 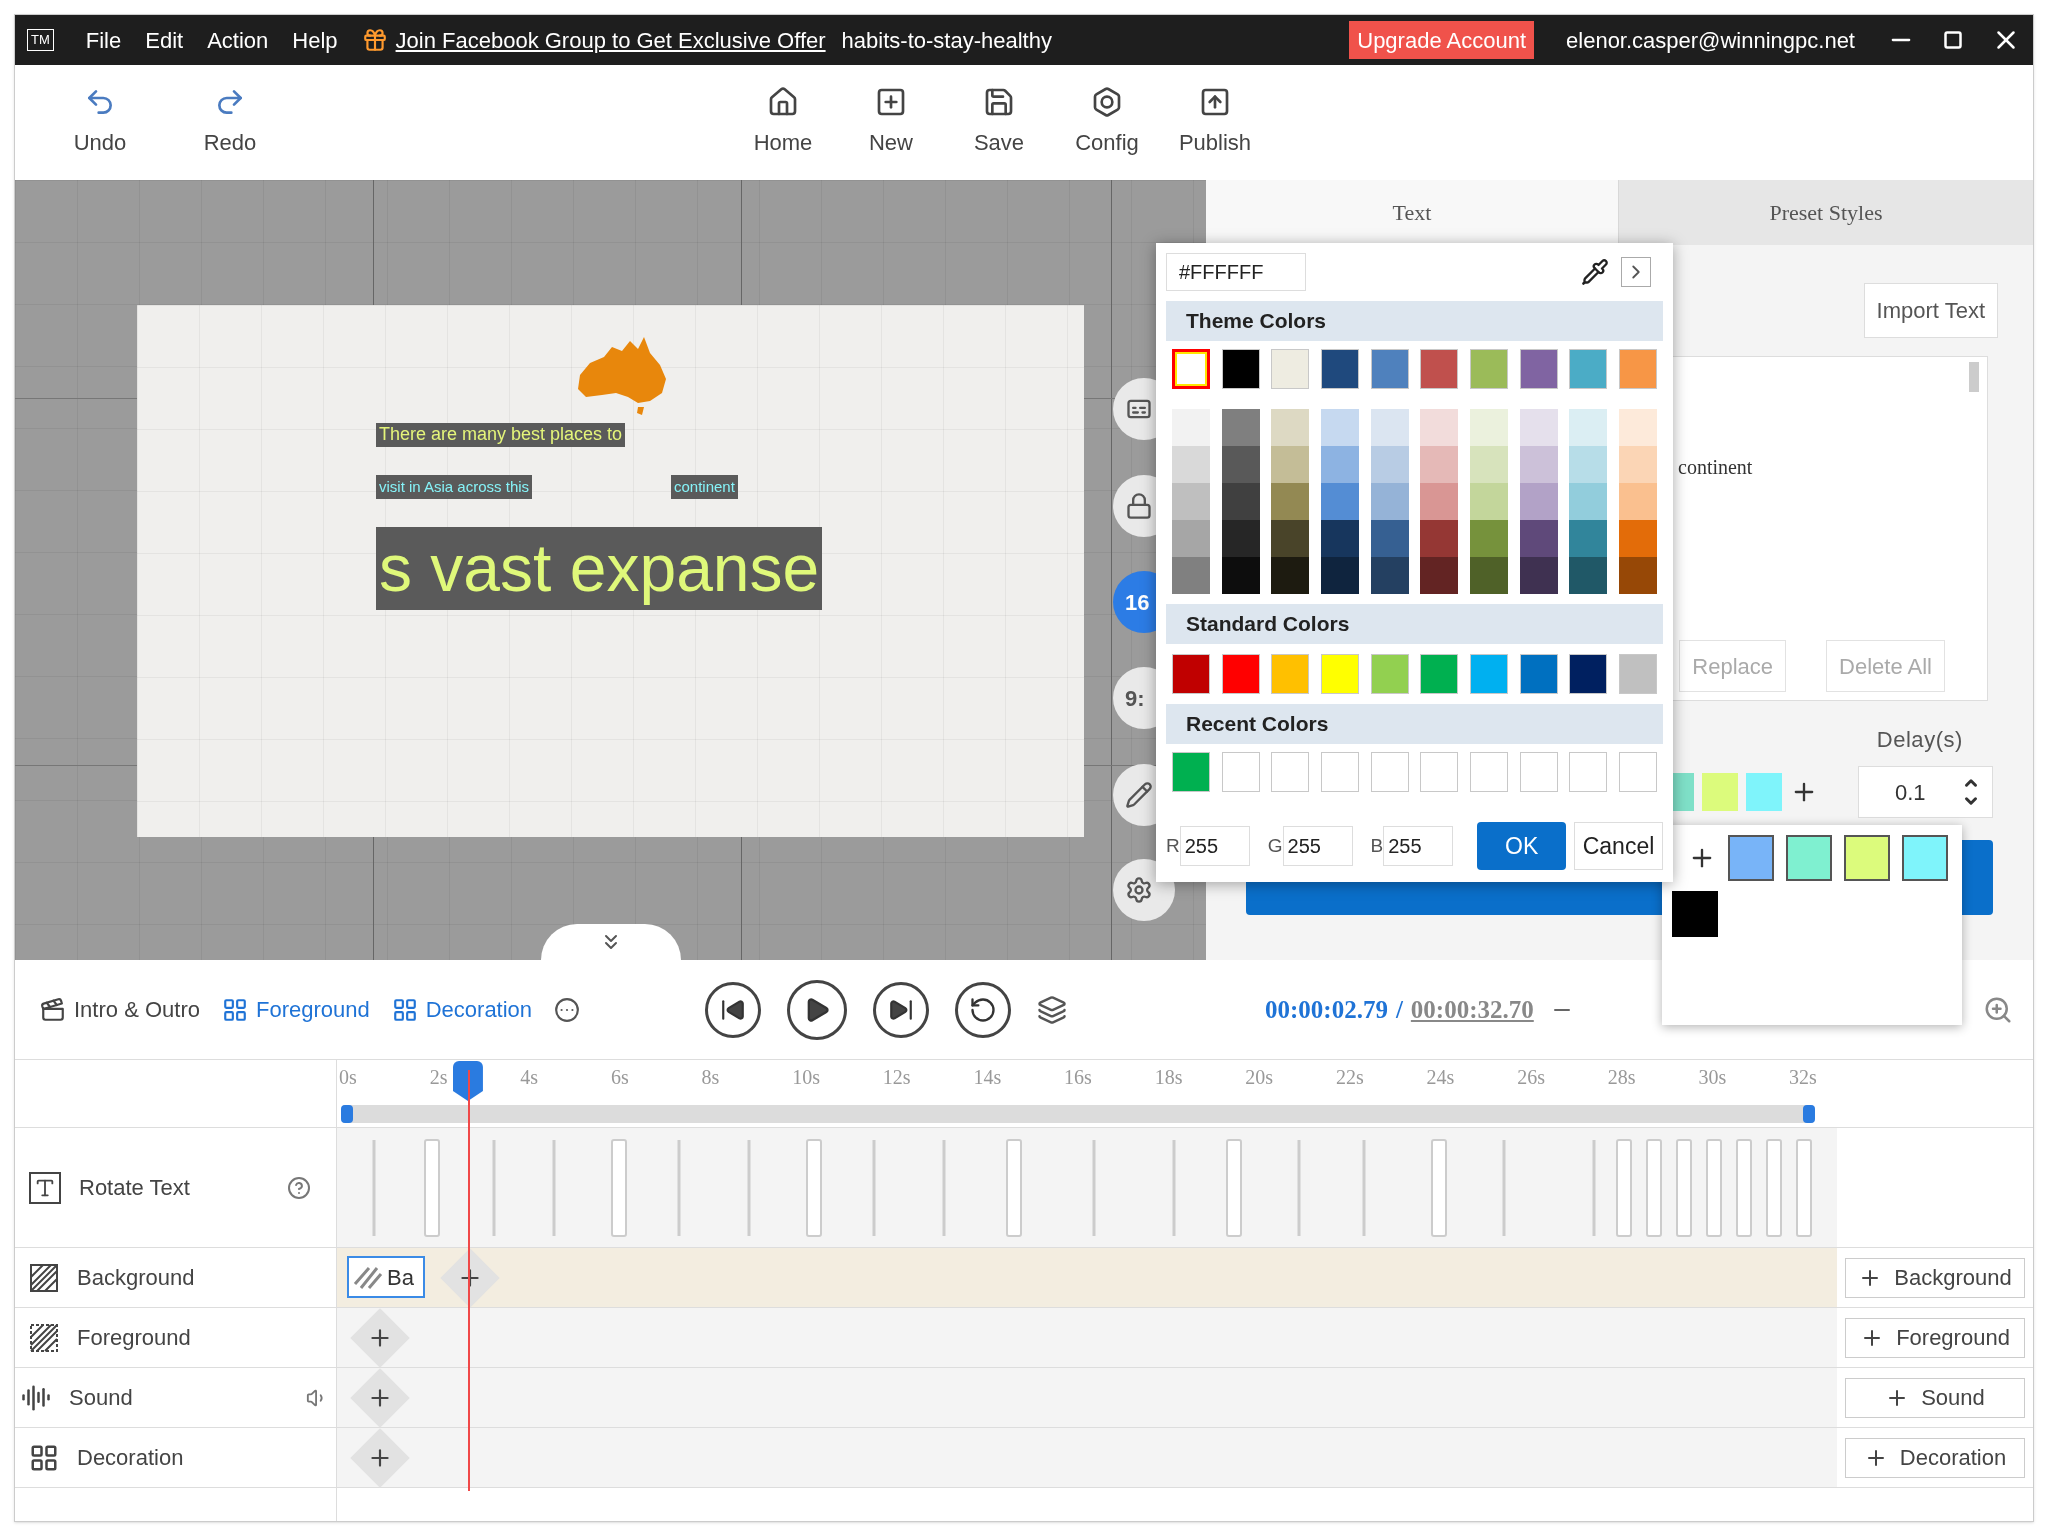 I want to click on timeline-tab: Foreground, so click(x=295, y=1009).